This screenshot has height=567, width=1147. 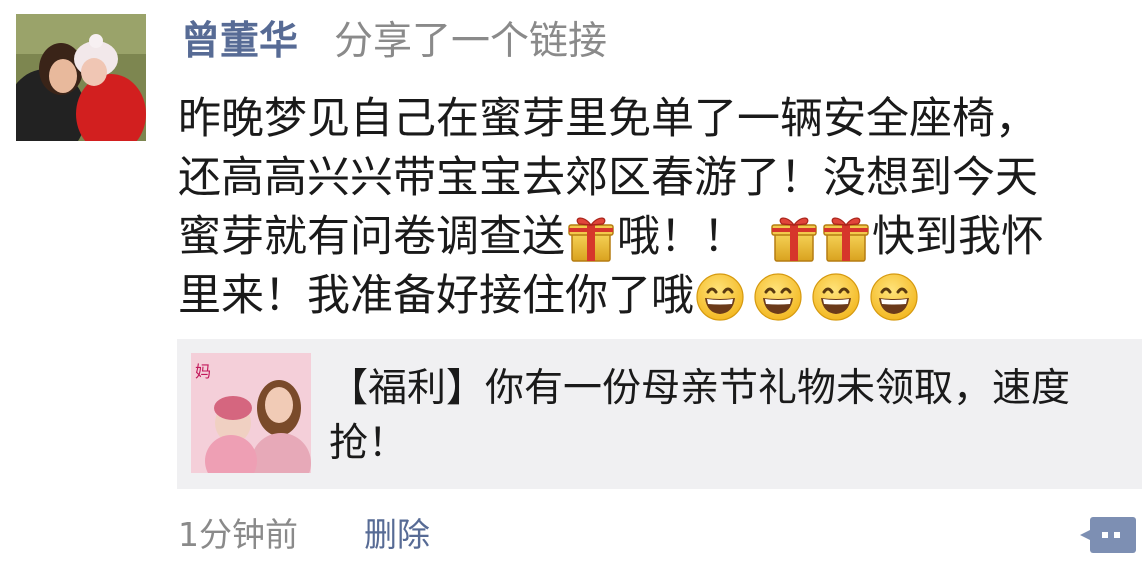 What do you see at coordinates (251, 413) in the screenshot?
I see `link-thumbnail: 妈` at bounding box center [251, 413].